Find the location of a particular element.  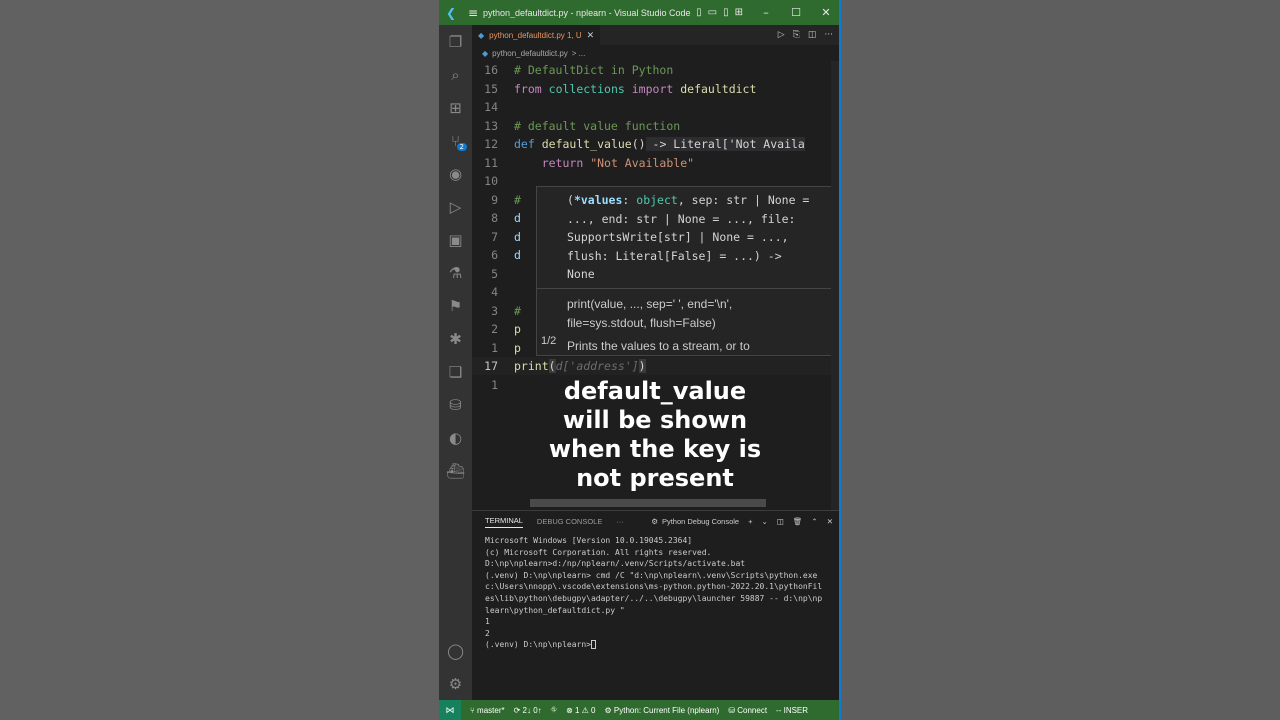

horizontal-scrollbar is located at coordinates (648, 503).